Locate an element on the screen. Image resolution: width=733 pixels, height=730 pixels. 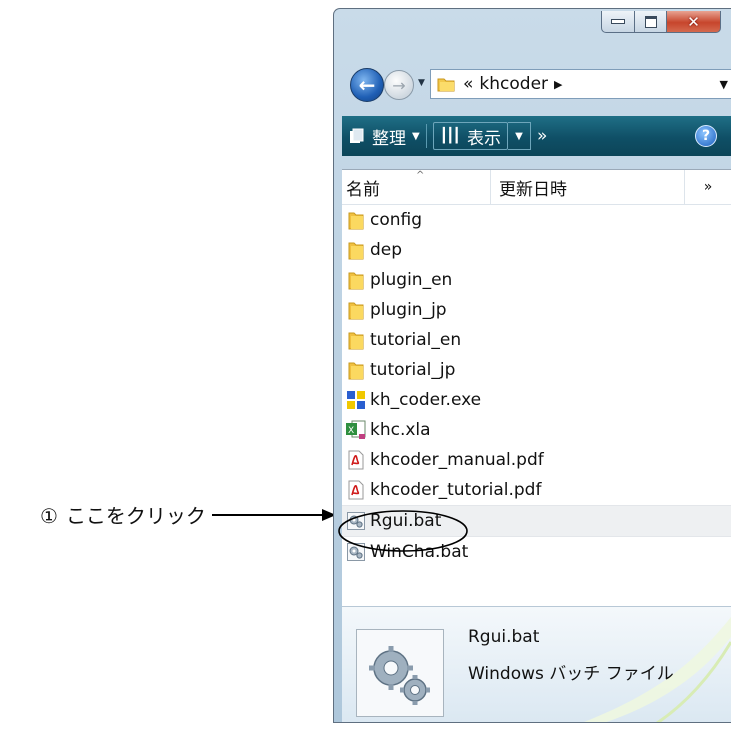
chevron-right-icon: ▶ is located at coordinates (558, 84).